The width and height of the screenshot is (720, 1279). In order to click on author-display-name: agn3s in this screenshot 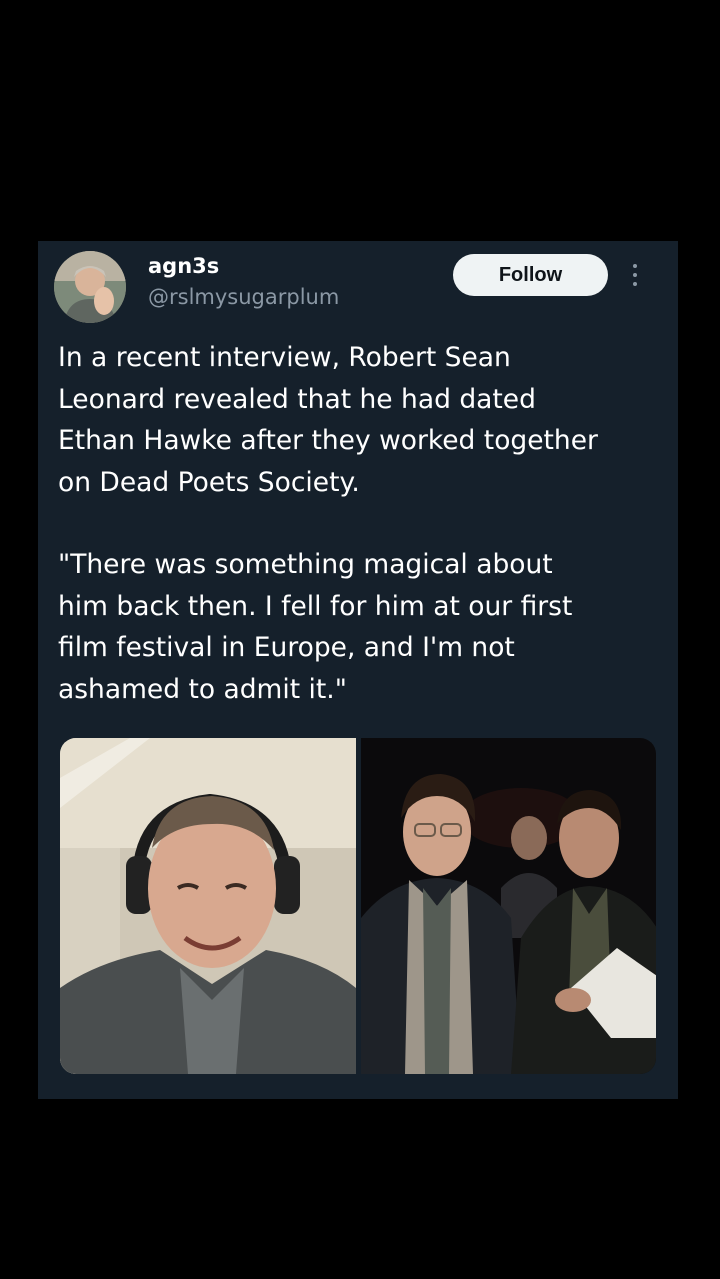, I will do `click(183, 266)`.